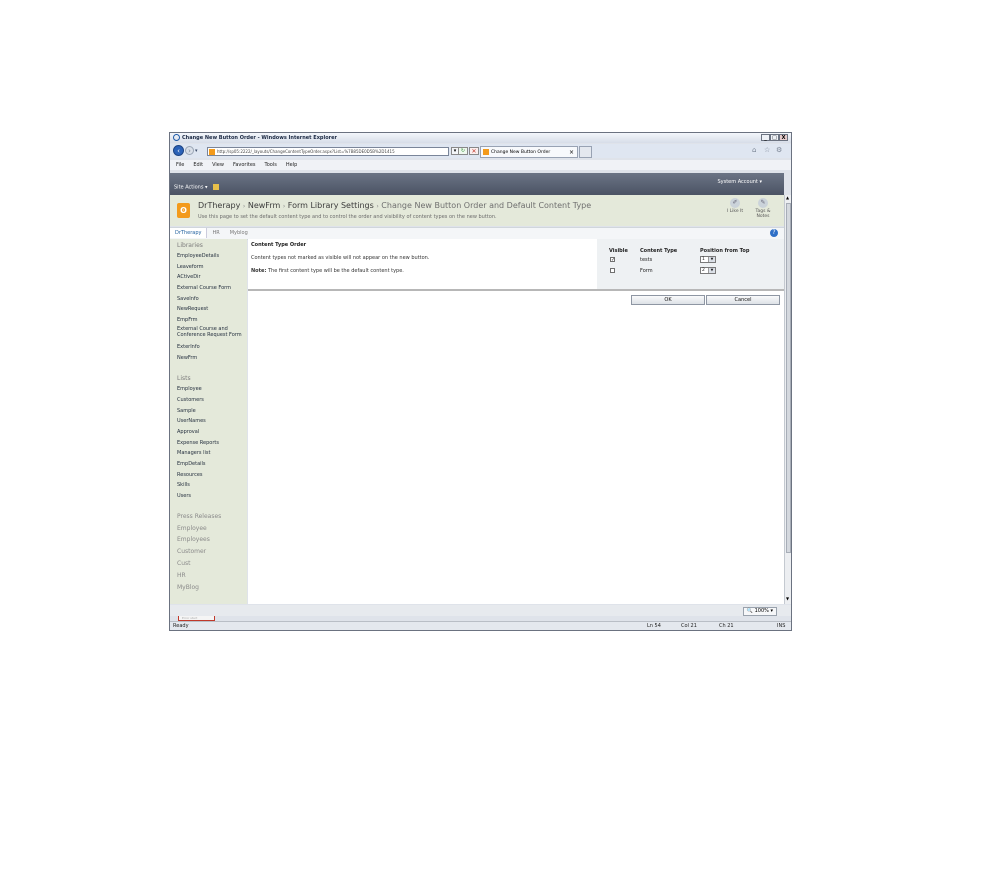  What do you see at coordinates (212, 588) in the screenshot?
I see `quicklaunch-link: MyBlog` at bounding box center [212, 588].